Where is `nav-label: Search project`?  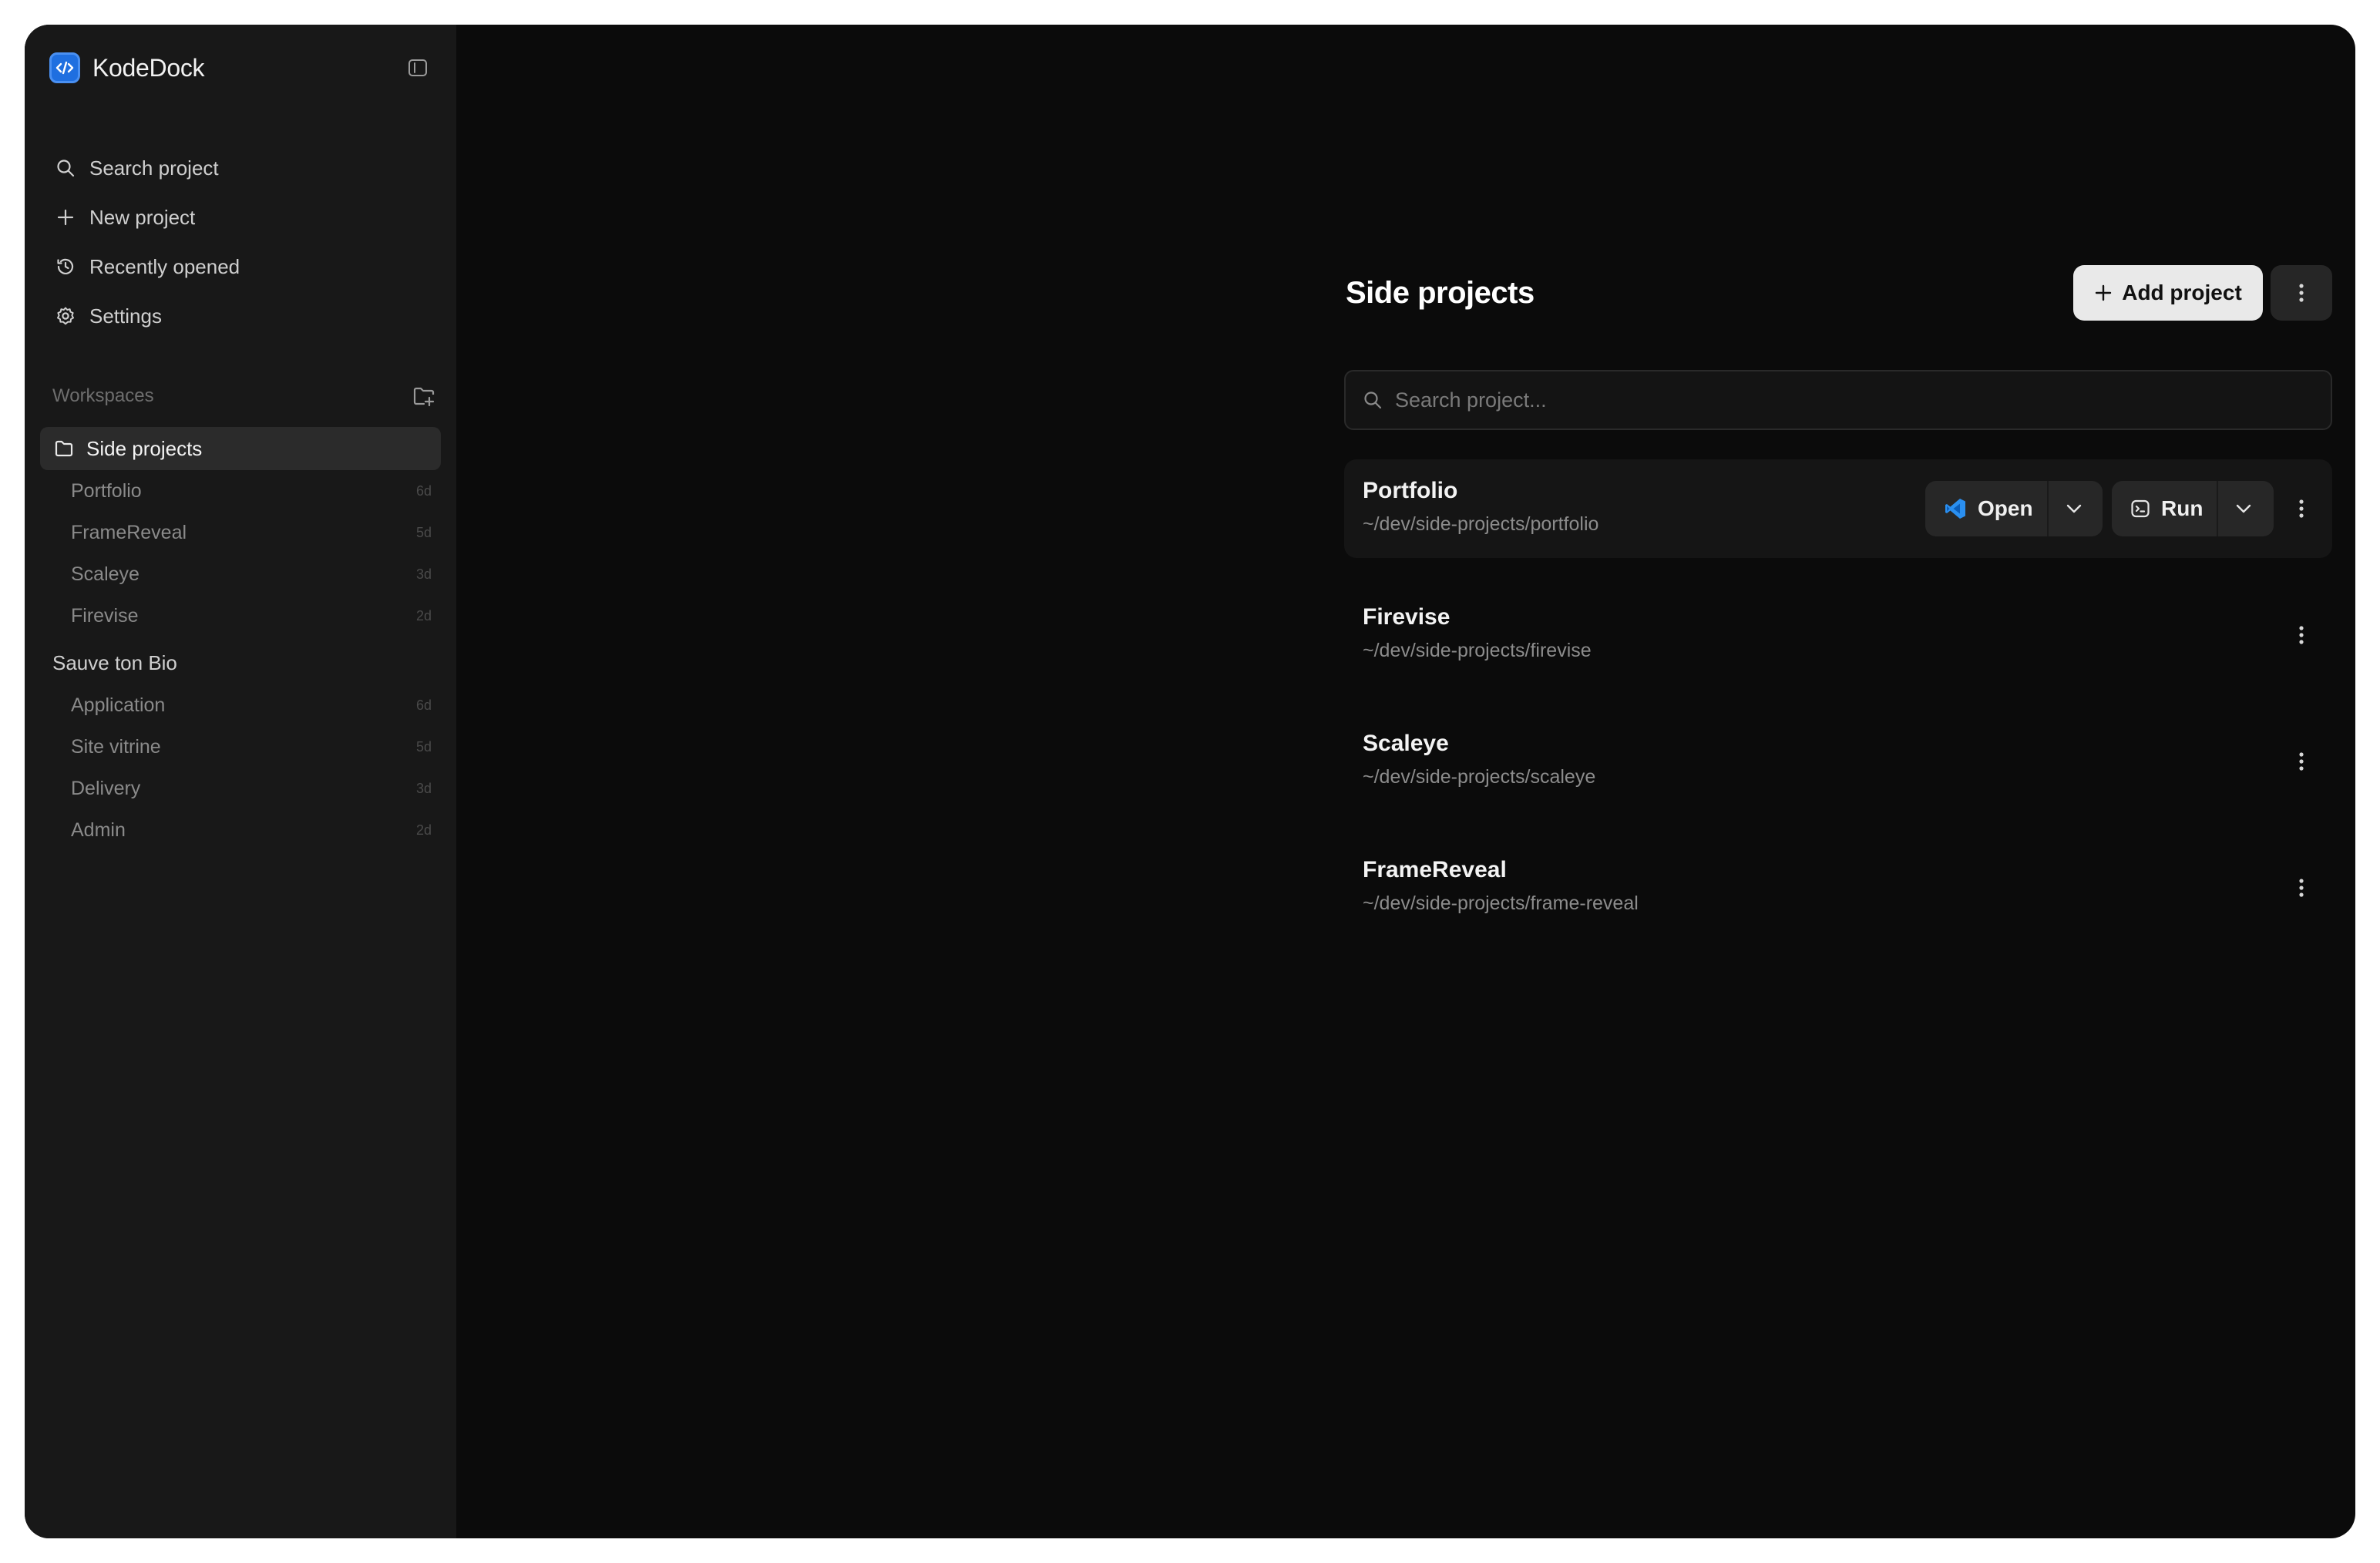
nav-label: Search project is located at coordinates (154, 168).